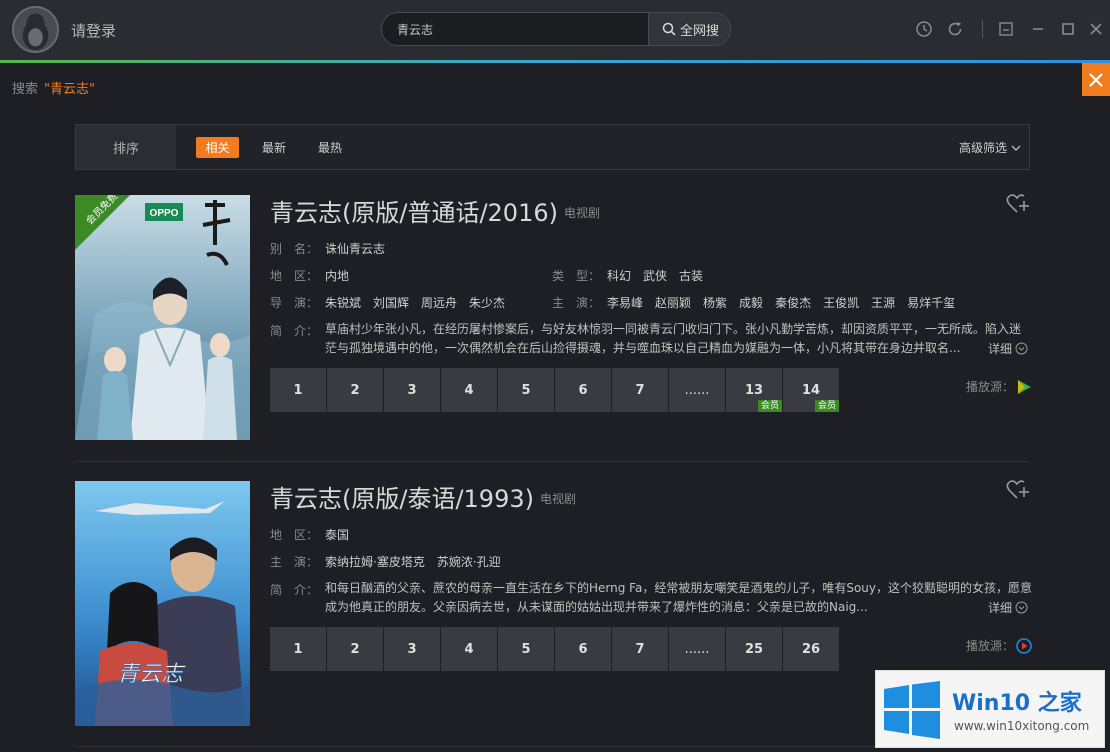  I want to click on cast-item: 李易峰, so click(625, 303).